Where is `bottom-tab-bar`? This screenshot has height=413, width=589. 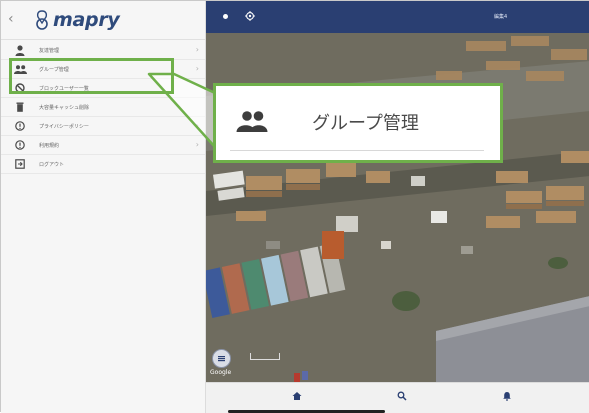
bottom-tab-bar is located at coordinates (397, 397).